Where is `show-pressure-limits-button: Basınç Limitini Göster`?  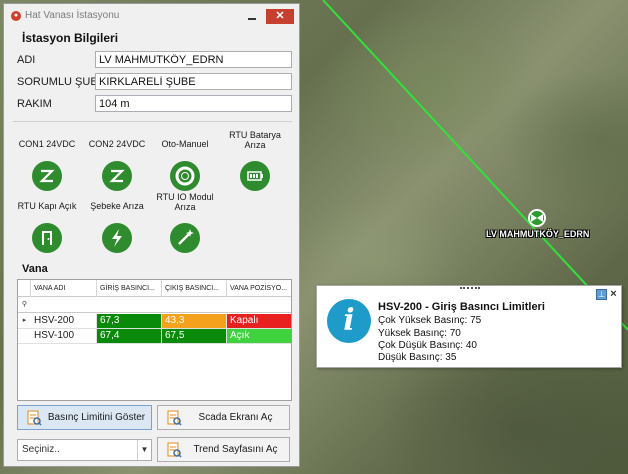 show-pressure-limits-button: Basınç Limitini Göster is located at coordinates (84, 417).